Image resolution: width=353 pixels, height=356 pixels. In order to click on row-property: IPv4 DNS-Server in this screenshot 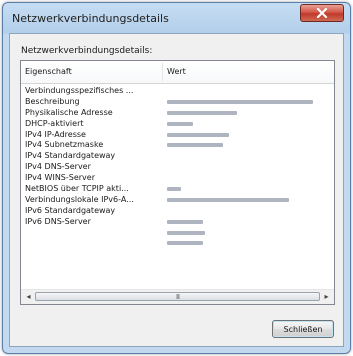, I will do `click(58, 167)`.